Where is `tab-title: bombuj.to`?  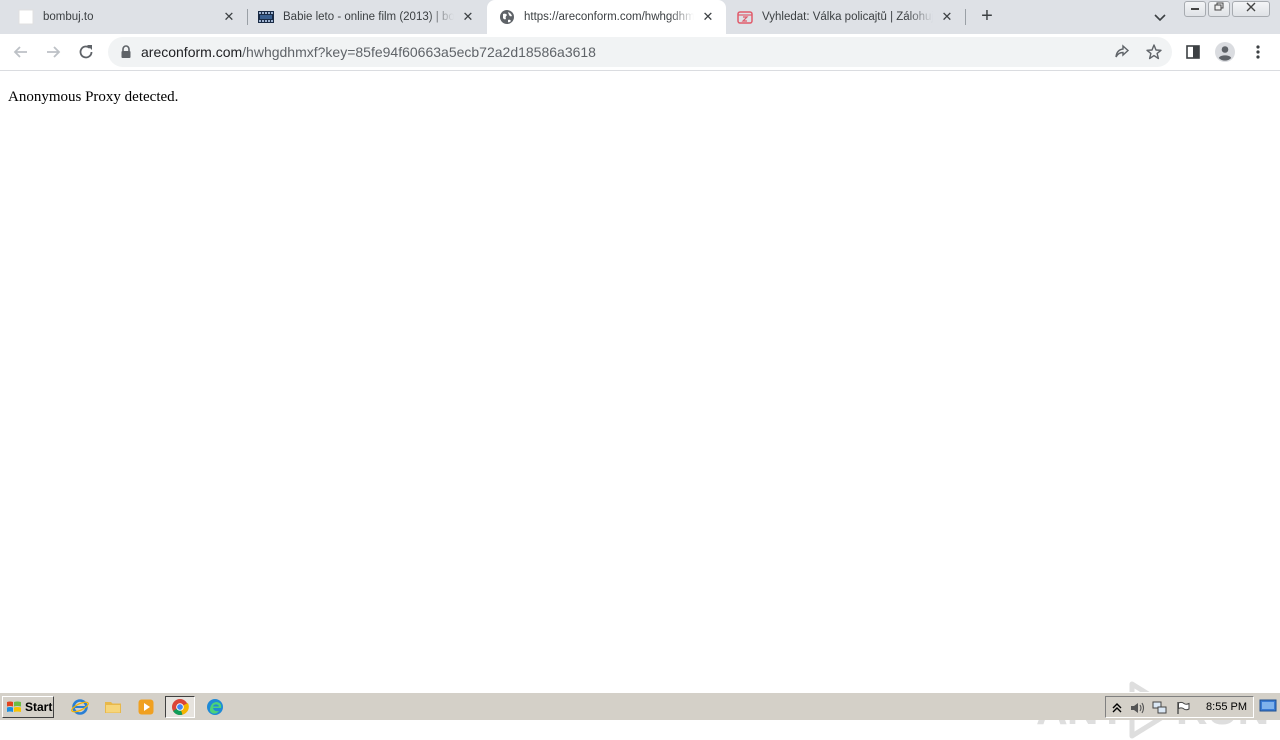
tab-title: bombuj.to is located at coordinates (68, 17).